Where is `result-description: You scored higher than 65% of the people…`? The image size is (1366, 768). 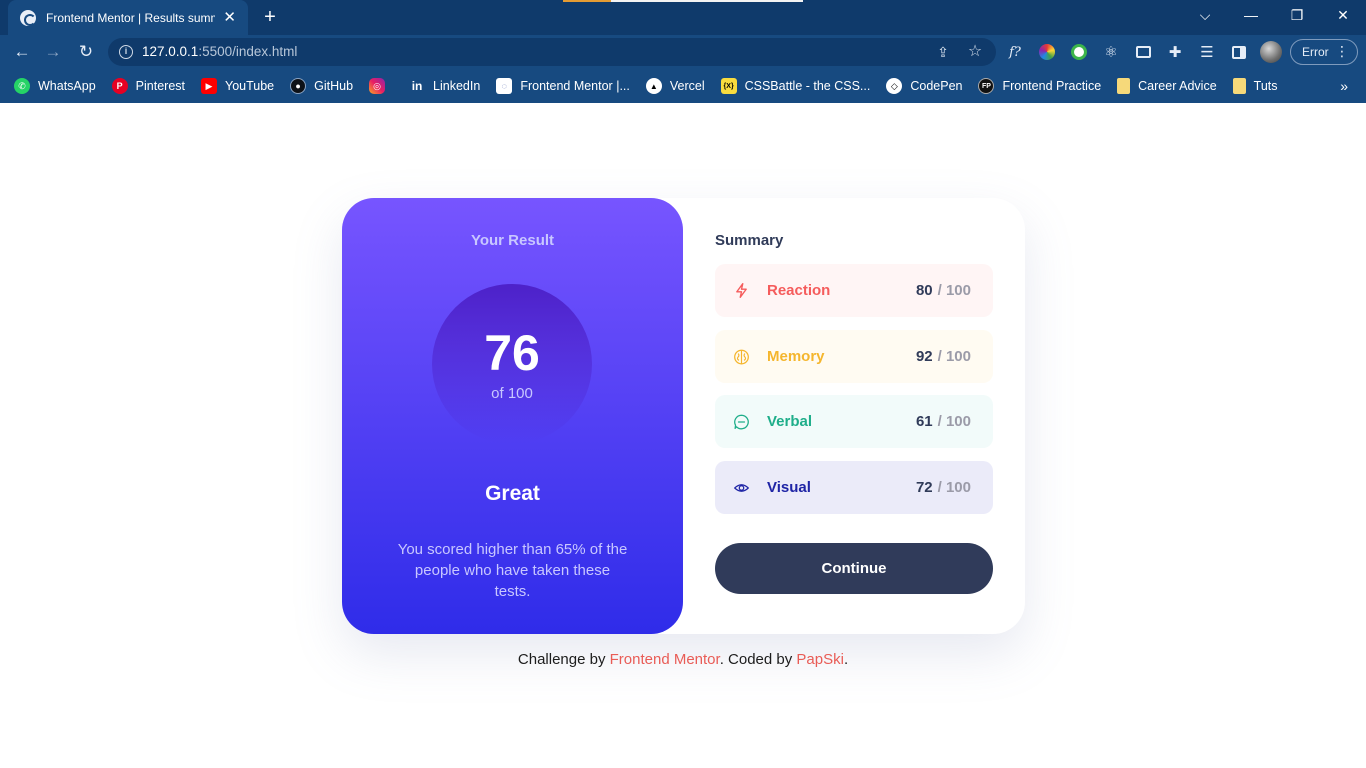 result-description: You scored higher than 65% of the people… is located at coordinates (512, 570).